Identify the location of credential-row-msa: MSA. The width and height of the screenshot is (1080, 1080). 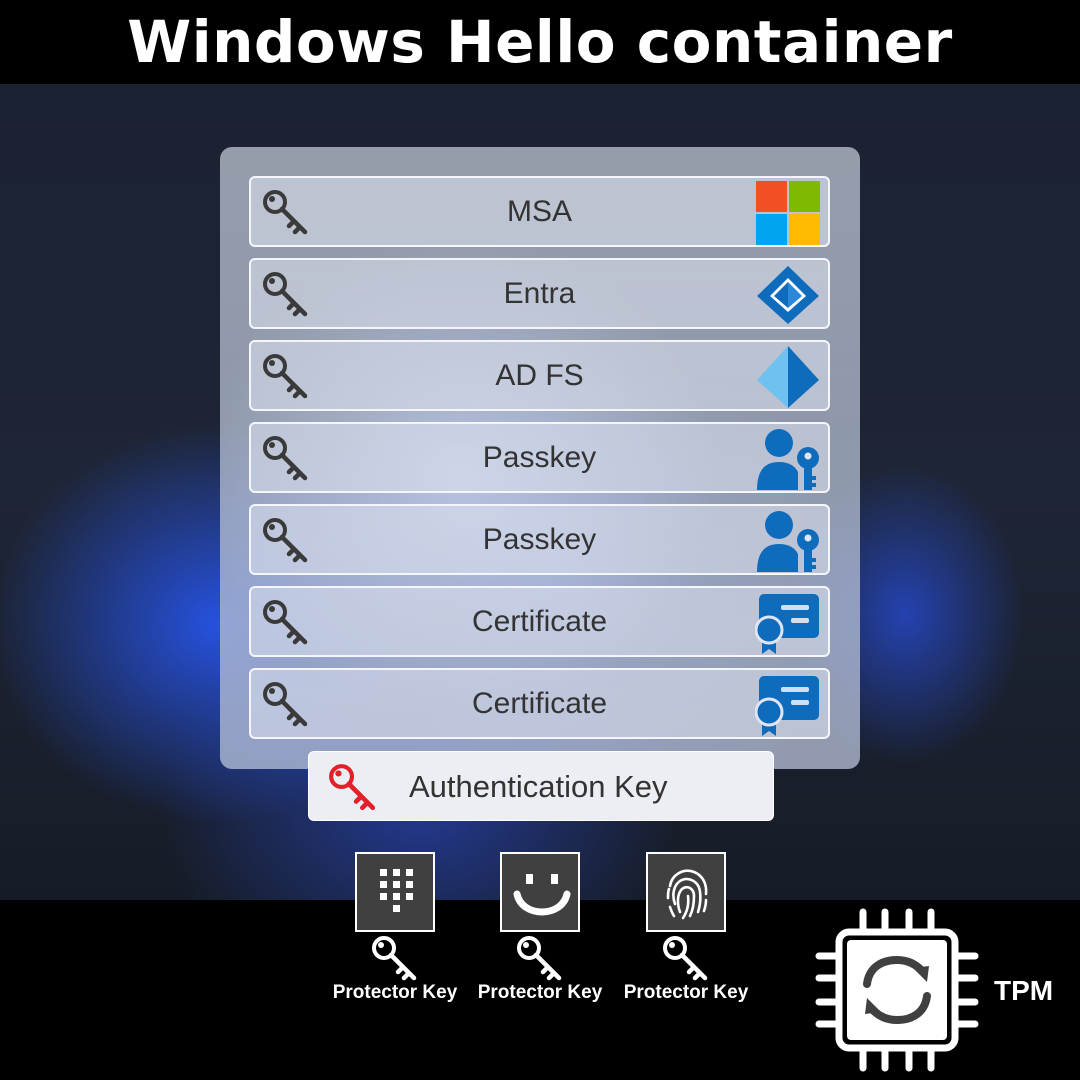
(539, 211).